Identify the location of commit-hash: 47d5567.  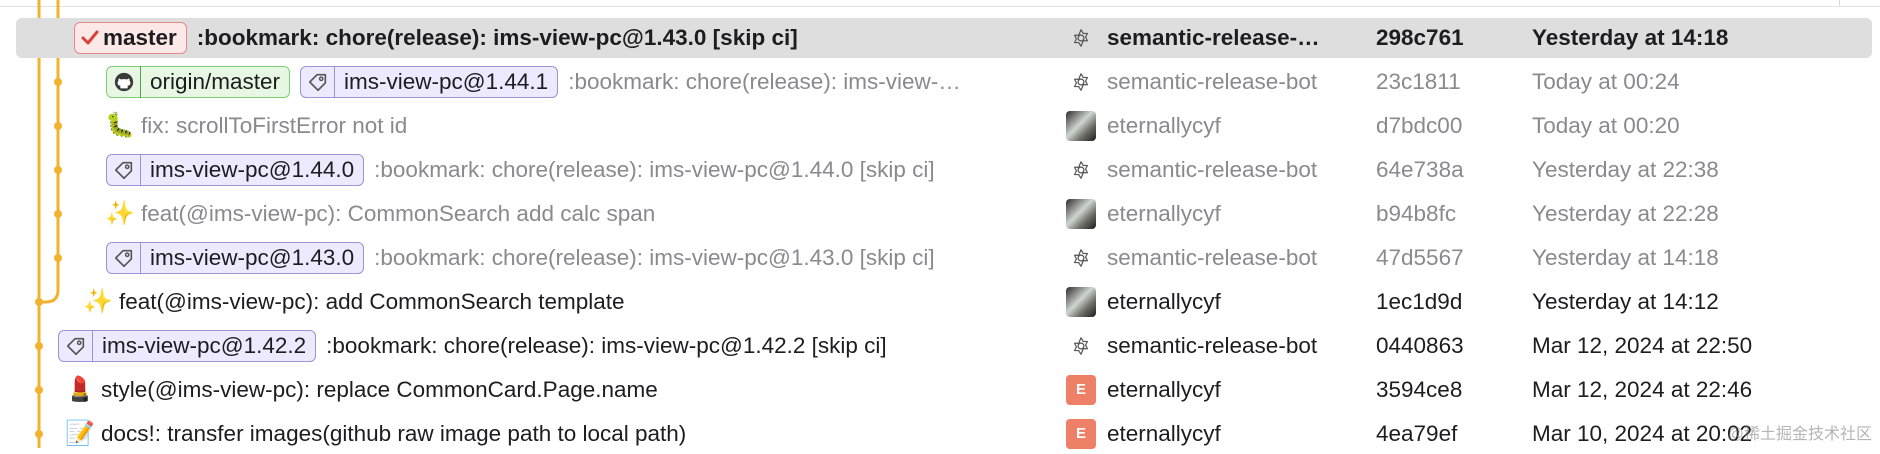
(1420, 257).